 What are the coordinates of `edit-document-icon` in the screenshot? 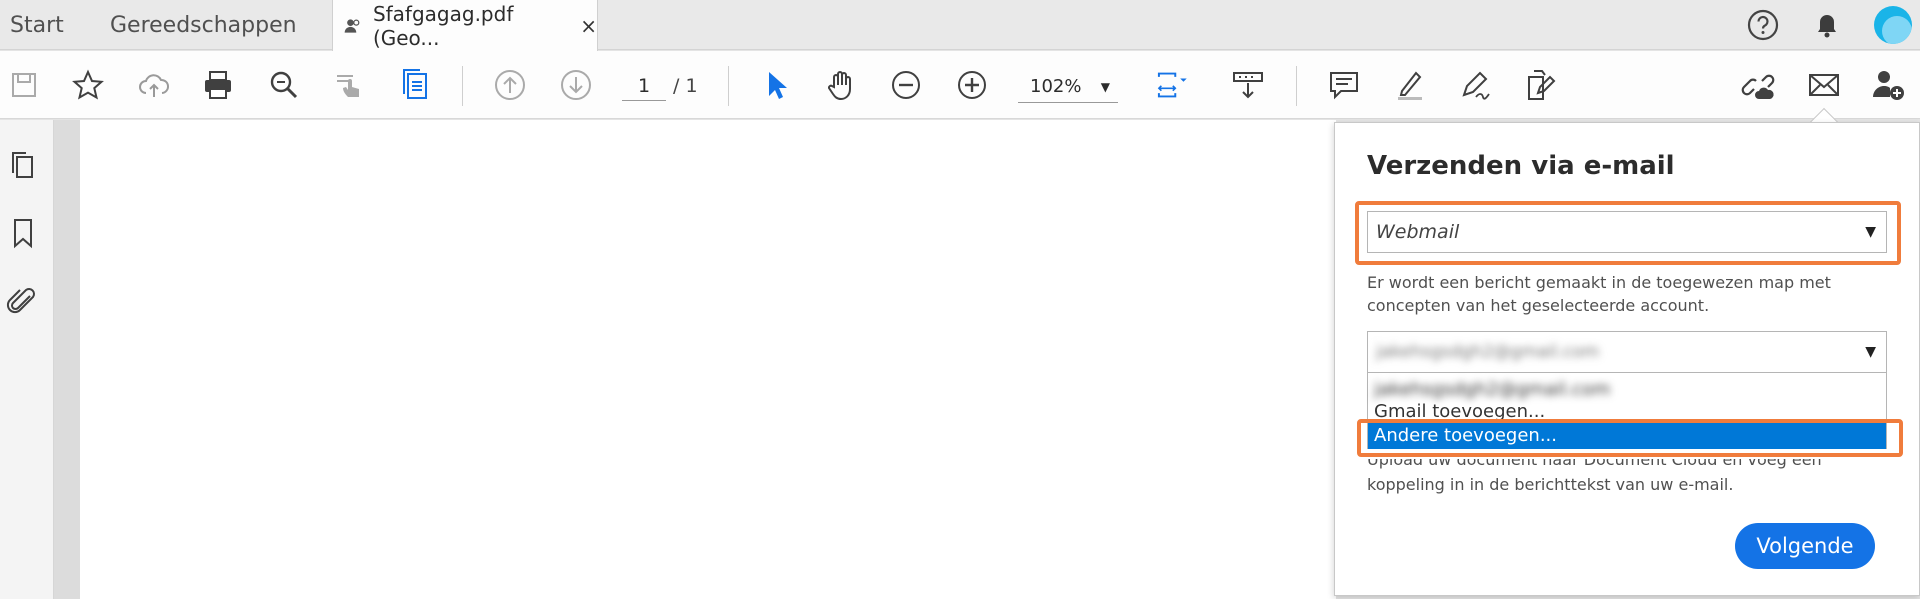 It's located at (1542, 85).